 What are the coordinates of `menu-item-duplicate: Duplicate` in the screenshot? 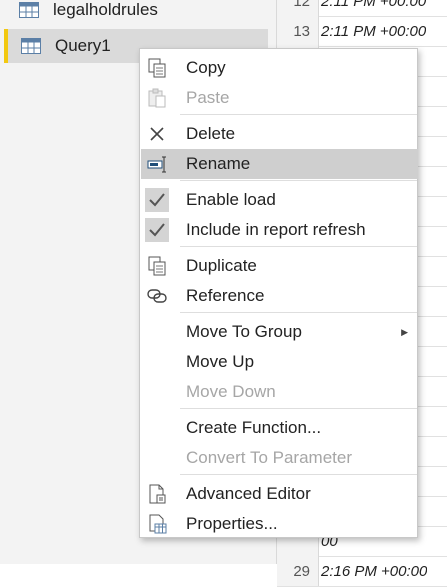 It's located at (279, 266).